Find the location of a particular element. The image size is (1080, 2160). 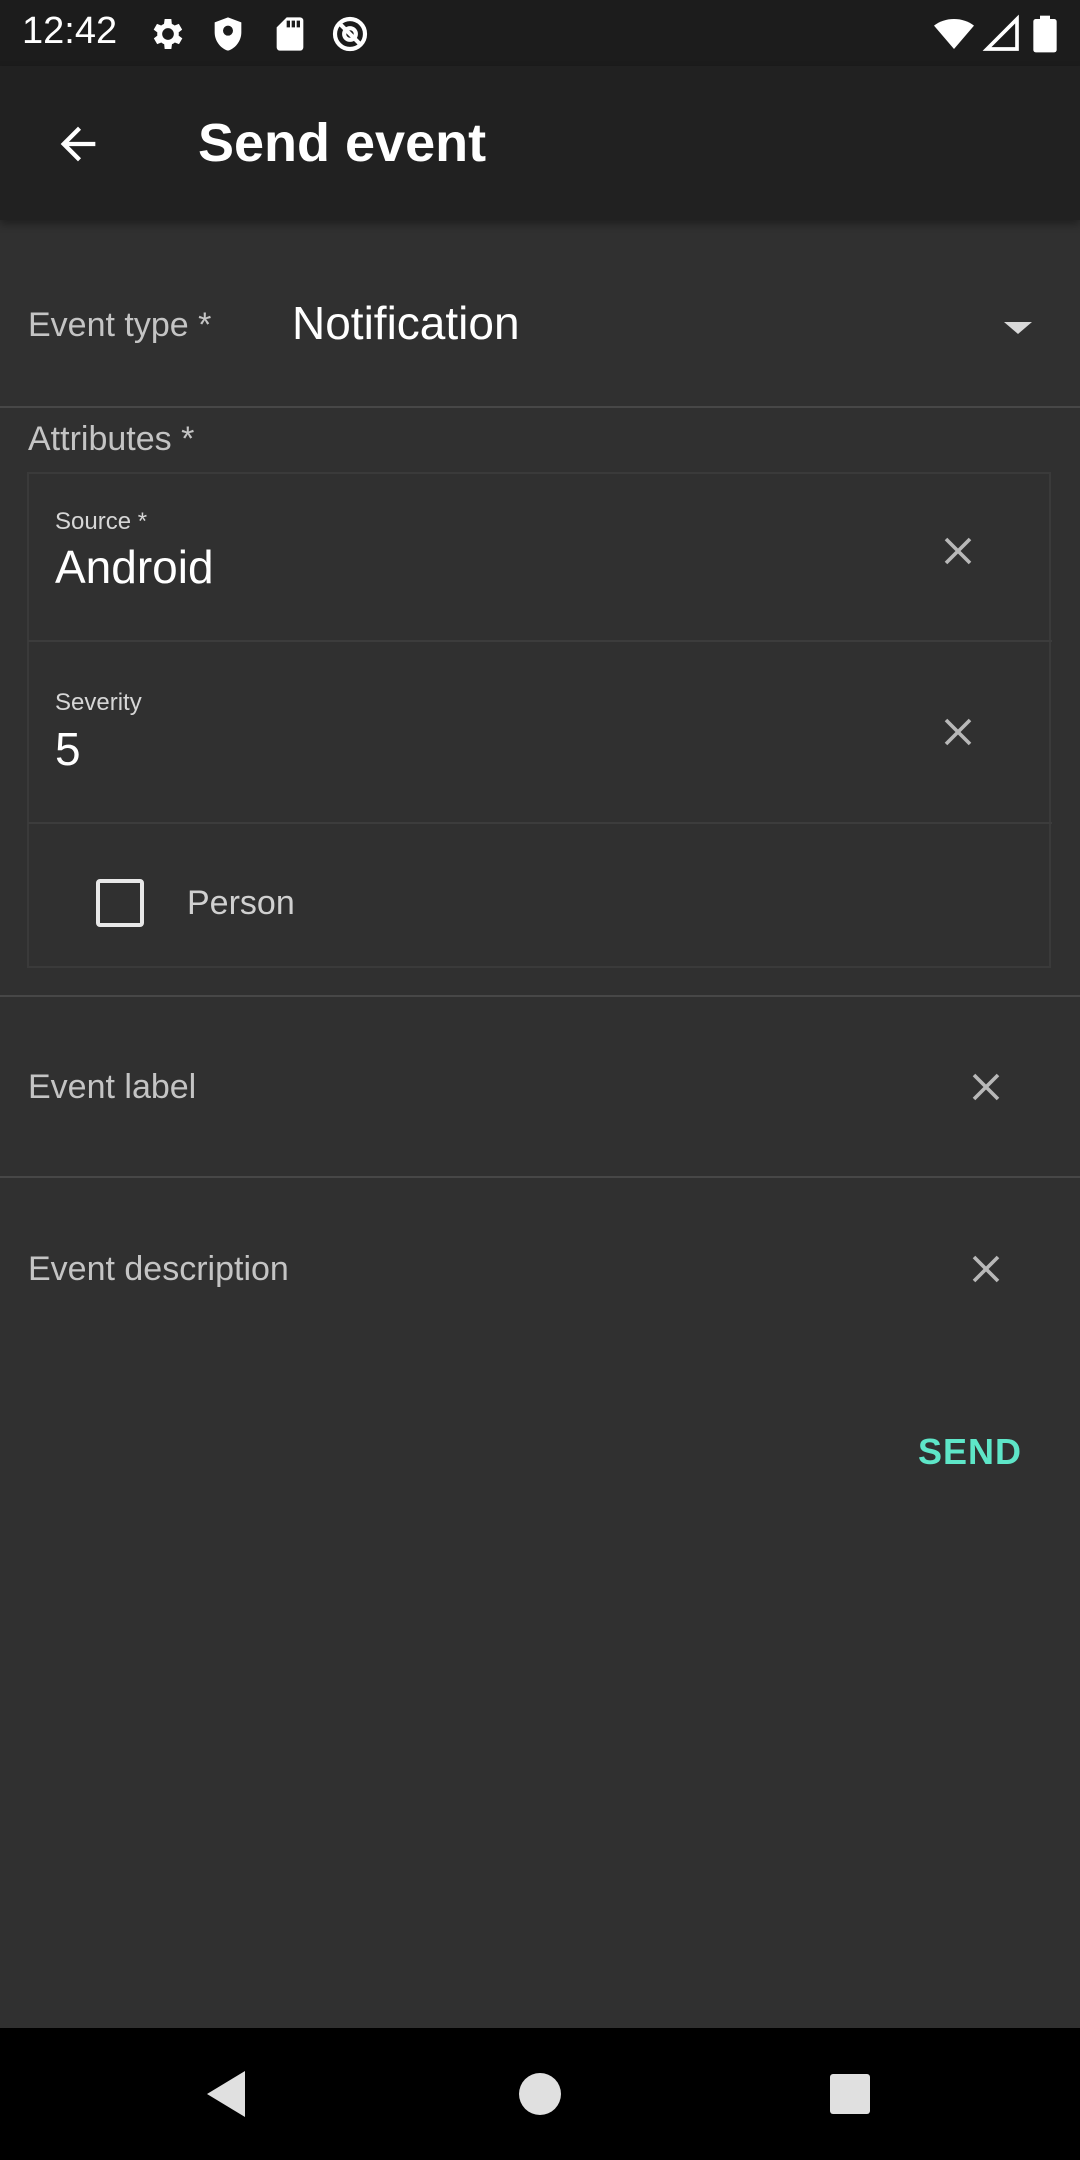

navigation-bar is located at coordinates (540, 2094).